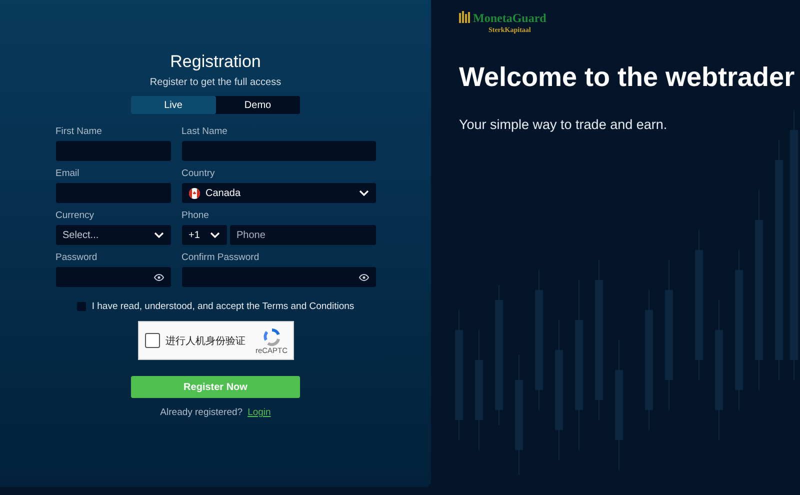 Image resolution: width=800 pixels, height=495 pixels. What do you see at coordinates (221, 257) in the screenshot?
I see `field-label: Confirm Password` at bounding box center [221, 257].